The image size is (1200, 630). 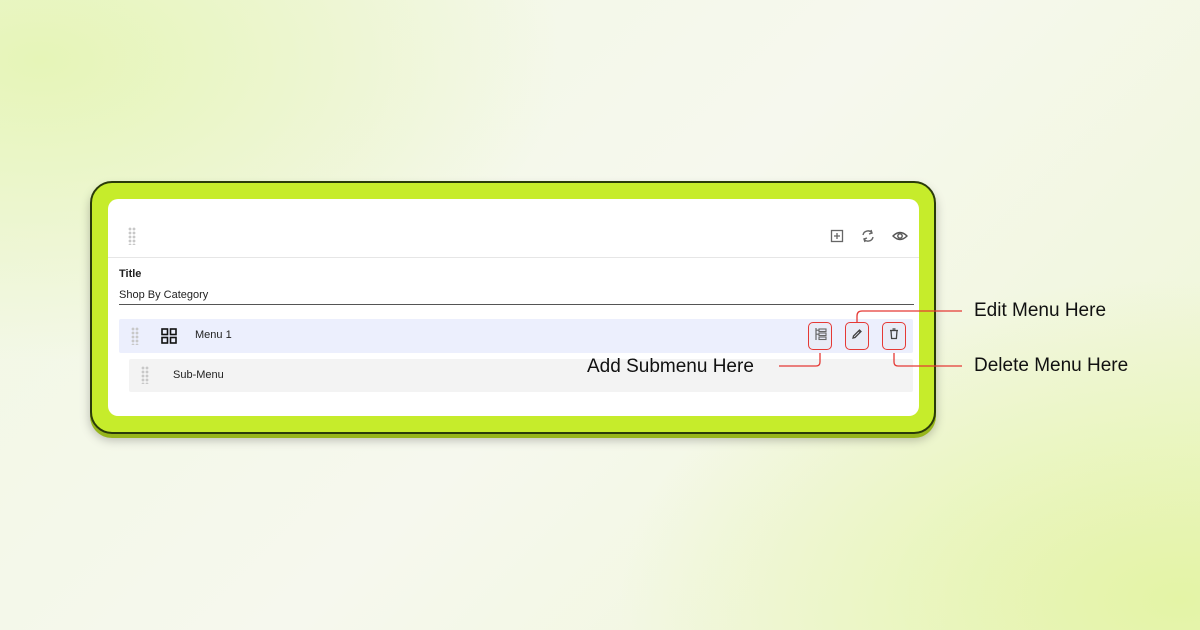 I want to click on submenu-item-label: Sub-Menu, so click(x=198, y=375).